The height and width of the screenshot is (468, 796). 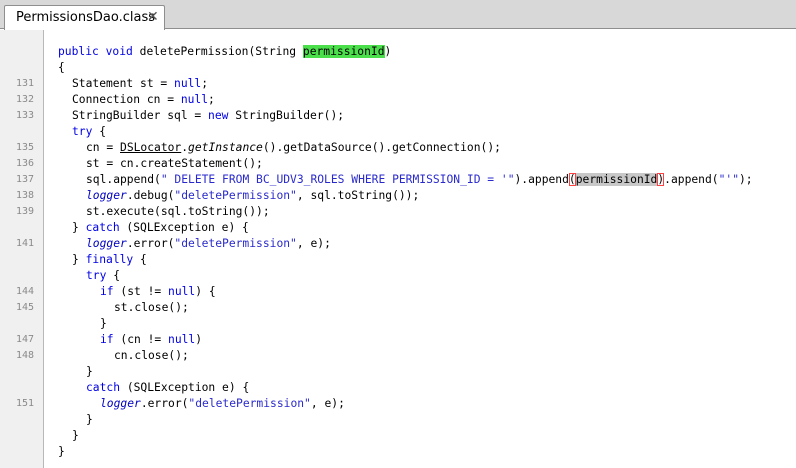 I want to click on tab-permissionsdao-class: PermissionsDao.class ✕, so click(x=84, y=17).